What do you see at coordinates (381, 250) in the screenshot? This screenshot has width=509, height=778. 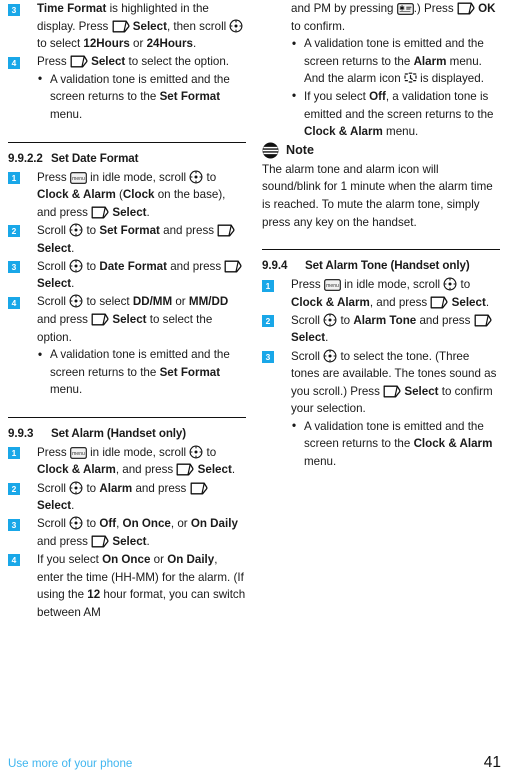 I see `section-divider-alarm-tone` at bounding box center [381, 250].